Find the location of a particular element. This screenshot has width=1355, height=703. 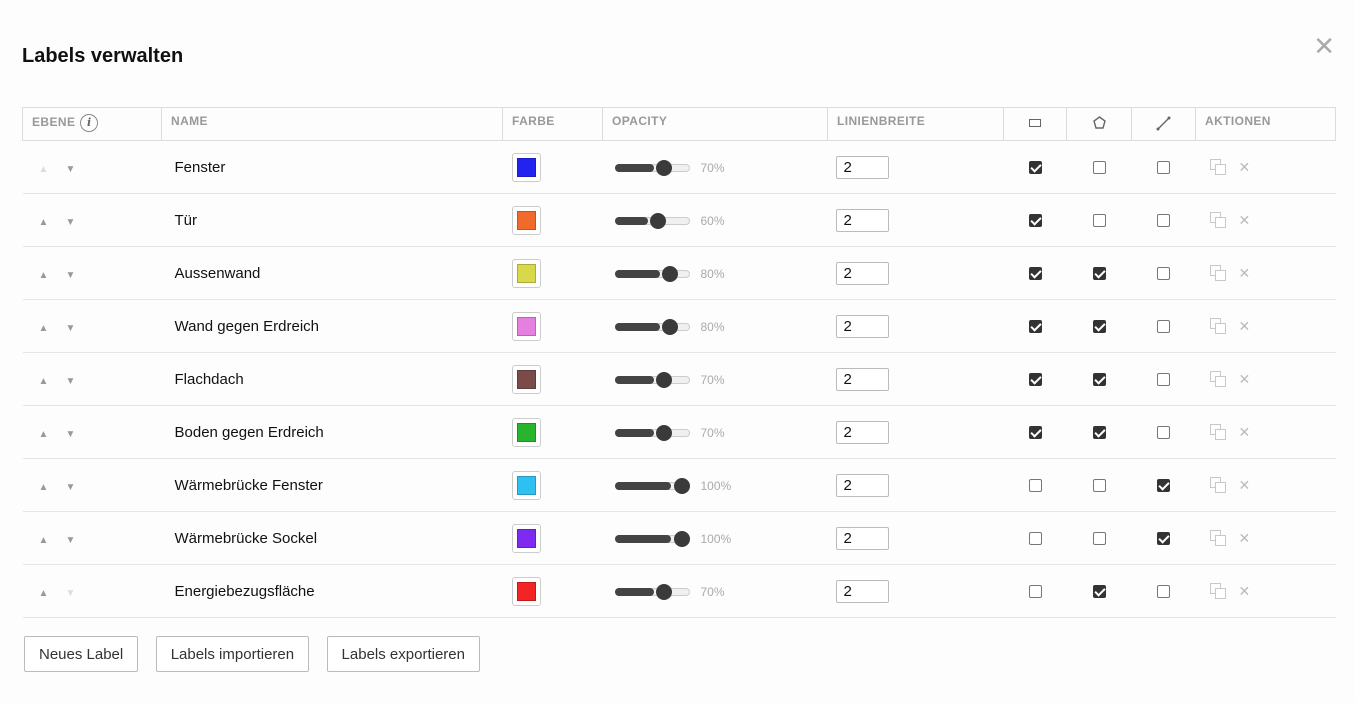

info-icon: i is located at coordinates (89, 123).